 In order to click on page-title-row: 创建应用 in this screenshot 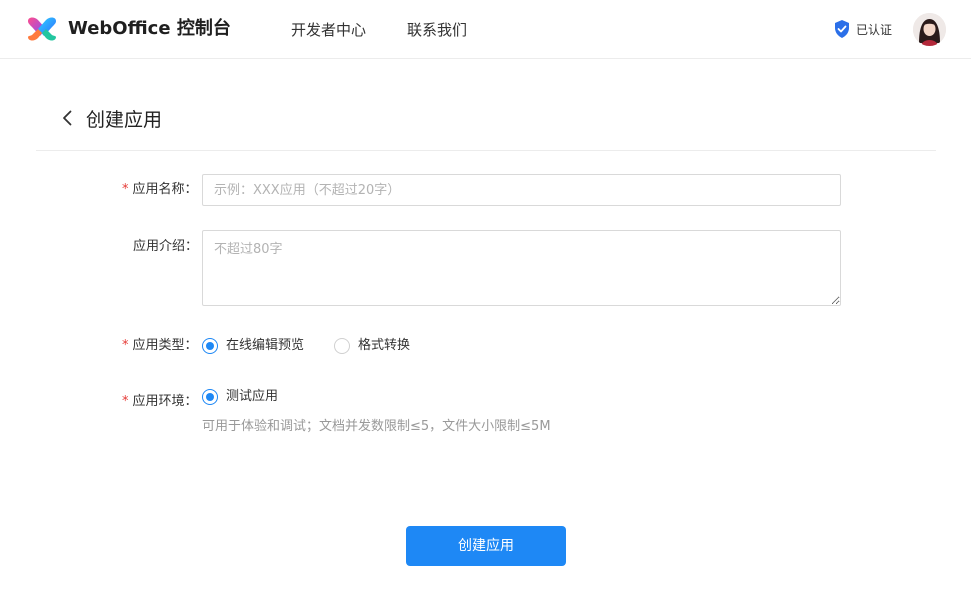, I will do `click(486, 125)`.